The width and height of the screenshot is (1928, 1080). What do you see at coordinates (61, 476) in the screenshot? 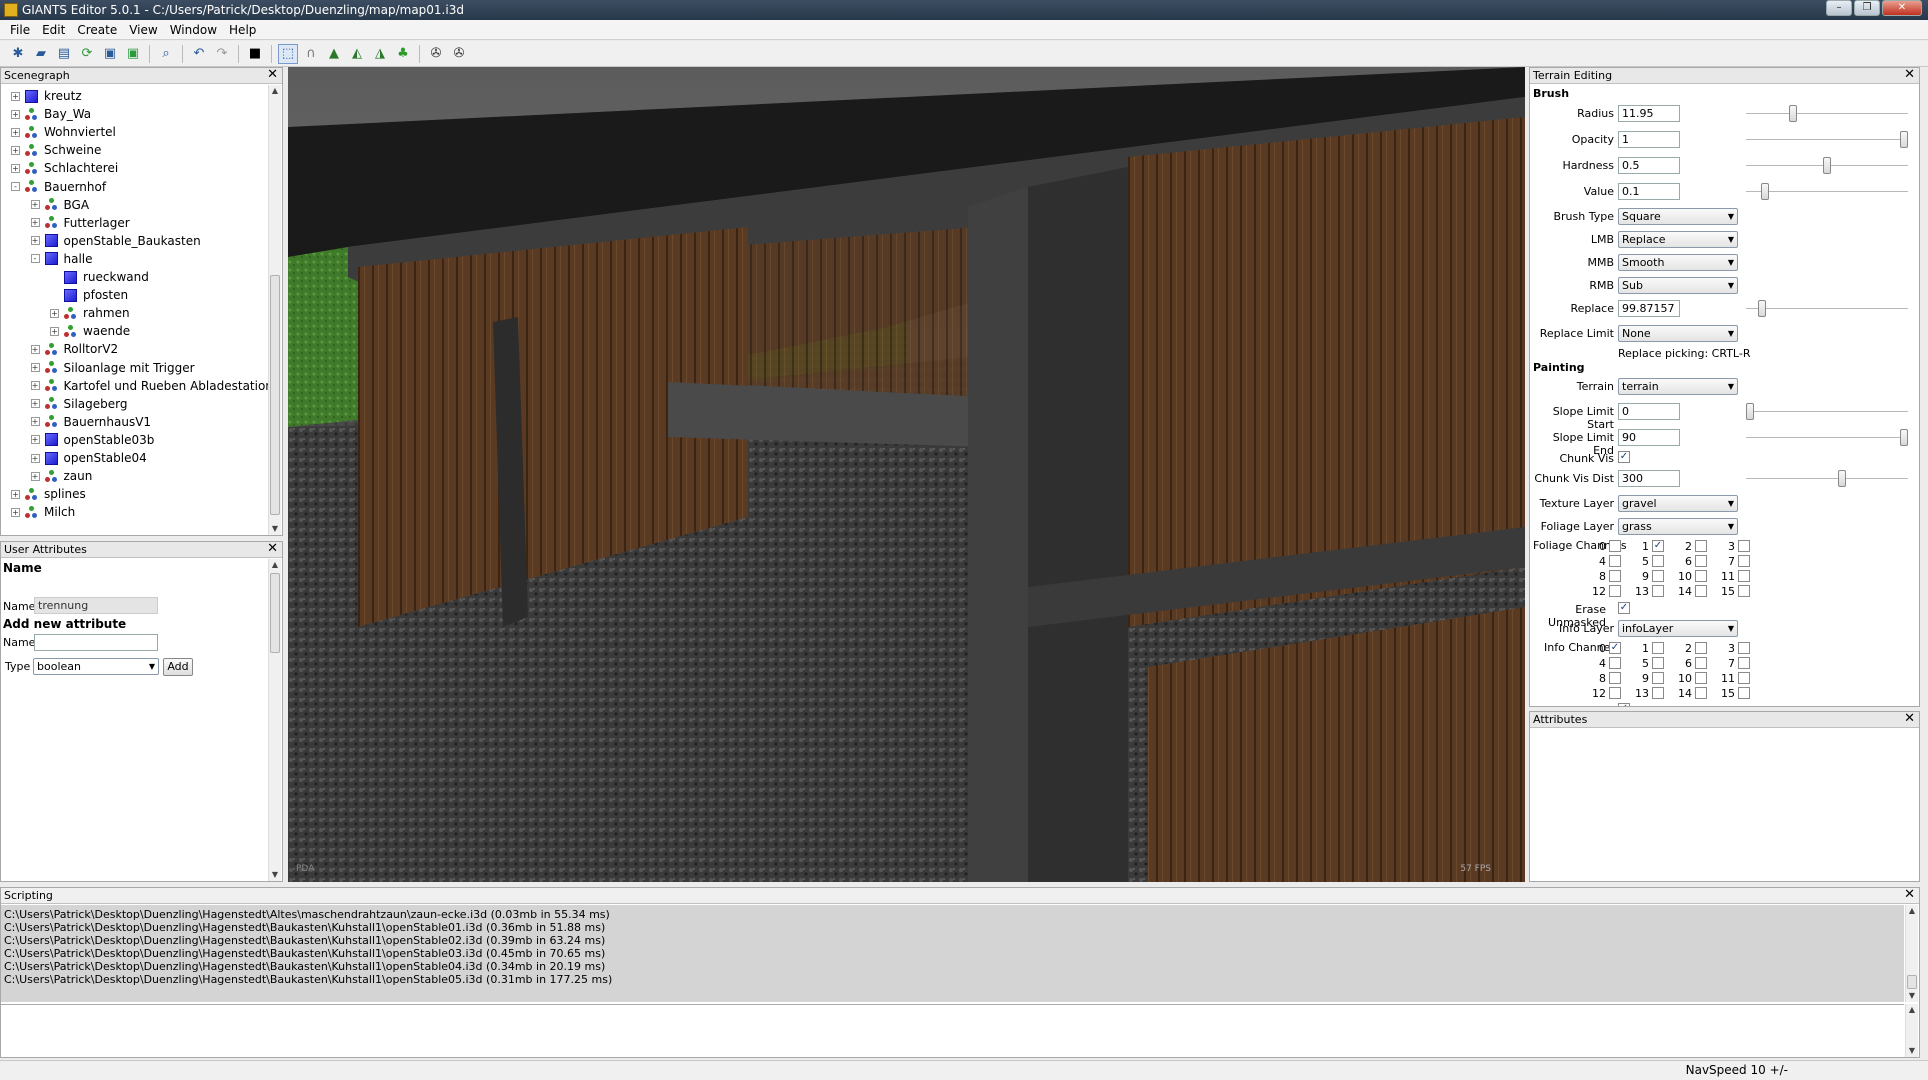
I see `tree-item-zaun: + zaun` at bounding box center [61, 476].